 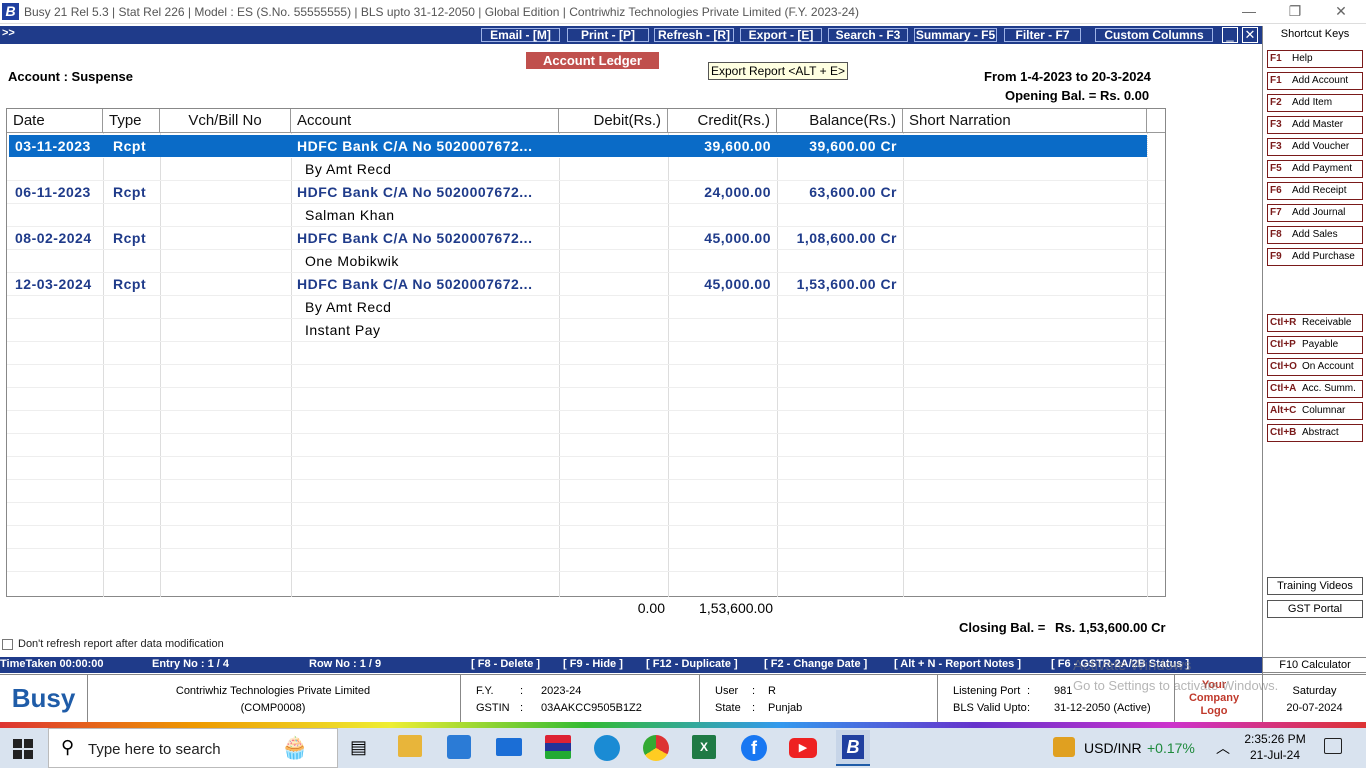 What do you see at coordinates (1223, 748) in the screenshot?
I see `chevron-up-icon: ︿` at bounding box center [1223, 748].